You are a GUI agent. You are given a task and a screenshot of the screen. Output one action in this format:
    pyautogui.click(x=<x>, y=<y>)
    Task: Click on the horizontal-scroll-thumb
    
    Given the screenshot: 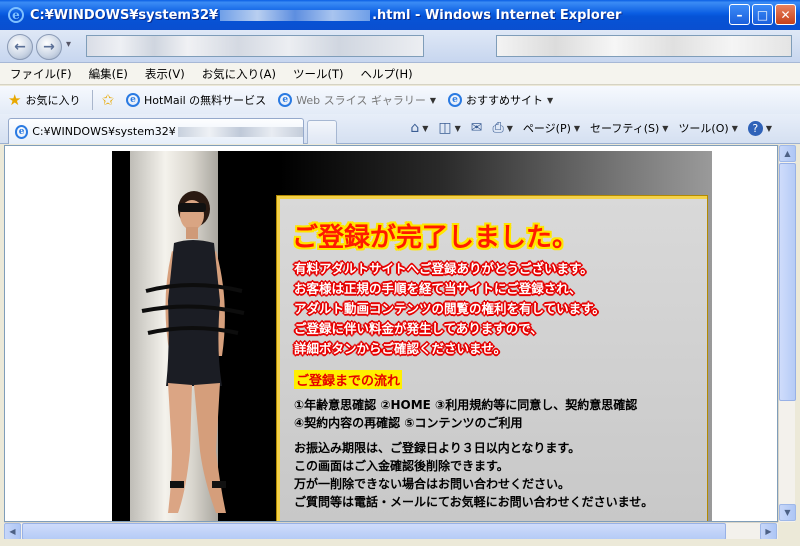 What is the action you would take?
    pyautogui.click(x=374, y=531)
    